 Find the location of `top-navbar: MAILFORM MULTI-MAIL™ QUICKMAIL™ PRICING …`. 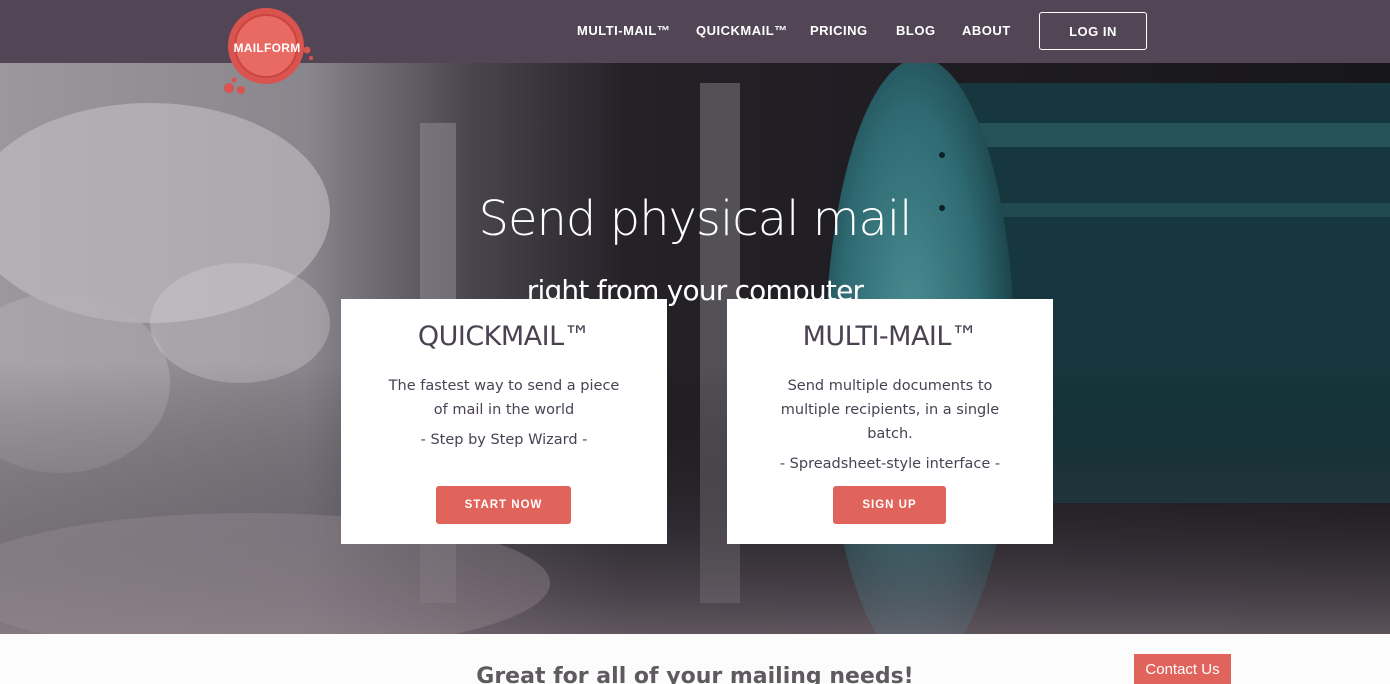

top-navbar: MAILFORM MULTI-MAIL™ QUICKMAIL™ PRICING … is located at coordinates (695, 47).